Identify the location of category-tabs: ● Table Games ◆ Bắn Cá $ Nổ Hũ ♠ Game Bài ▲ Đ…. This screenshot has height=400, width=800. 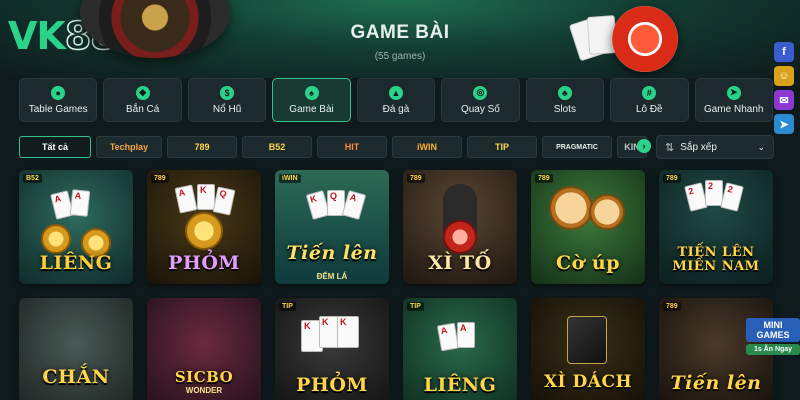
(396, 100).